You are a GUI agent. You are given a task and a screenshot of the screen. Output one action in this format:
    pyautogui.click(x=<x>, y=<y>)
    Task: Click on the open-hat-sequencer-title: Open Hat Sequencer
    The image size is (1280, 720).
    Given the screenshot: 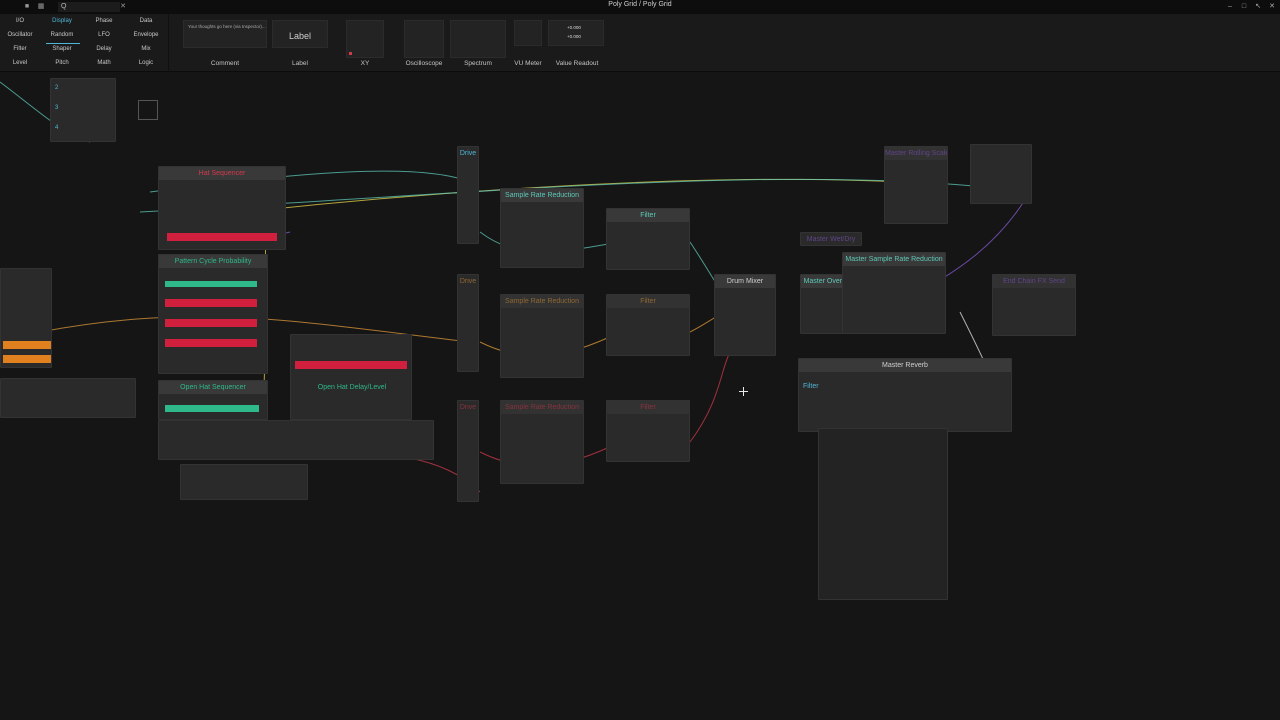 What is the action you would take?
    pyautogui.click(x=213, y=387)
    